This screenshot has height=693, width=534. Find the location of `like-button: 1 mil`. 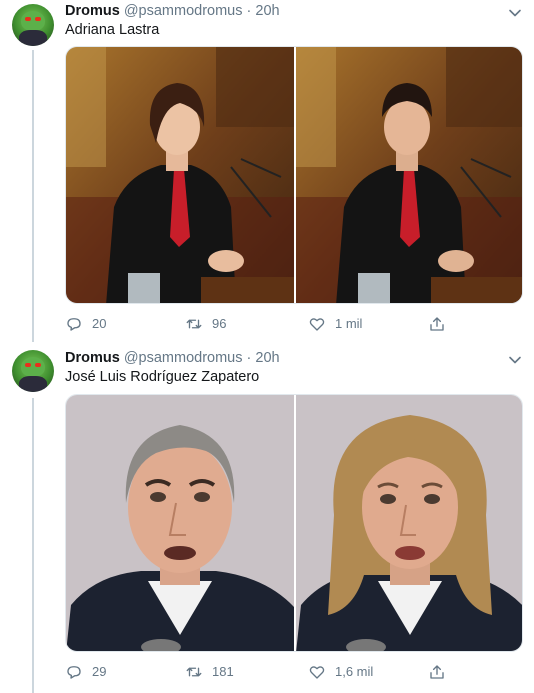

like-button: 1 mil is located at coordinates (335, 324).